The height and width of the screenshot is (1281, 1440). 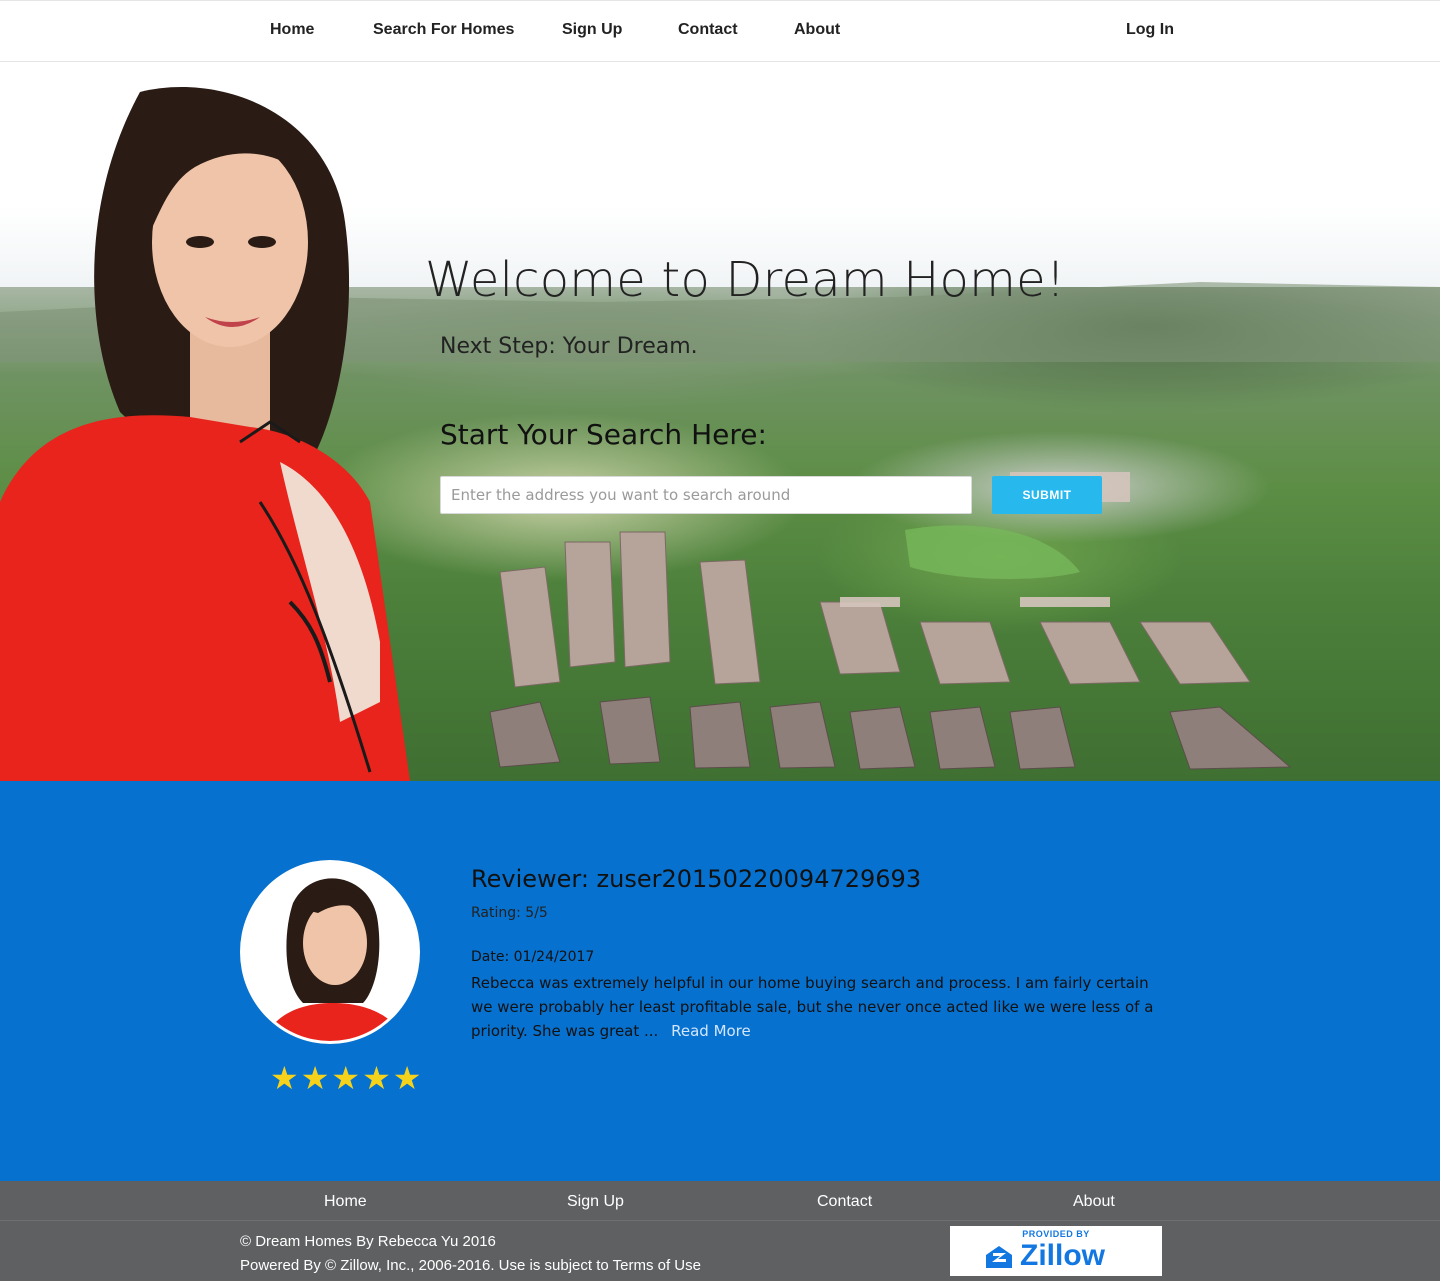 What do you see at coordinates (345, 1202) in the screenshot?
I see `footer-home-link: Home` at bounding box center [345, 1202].